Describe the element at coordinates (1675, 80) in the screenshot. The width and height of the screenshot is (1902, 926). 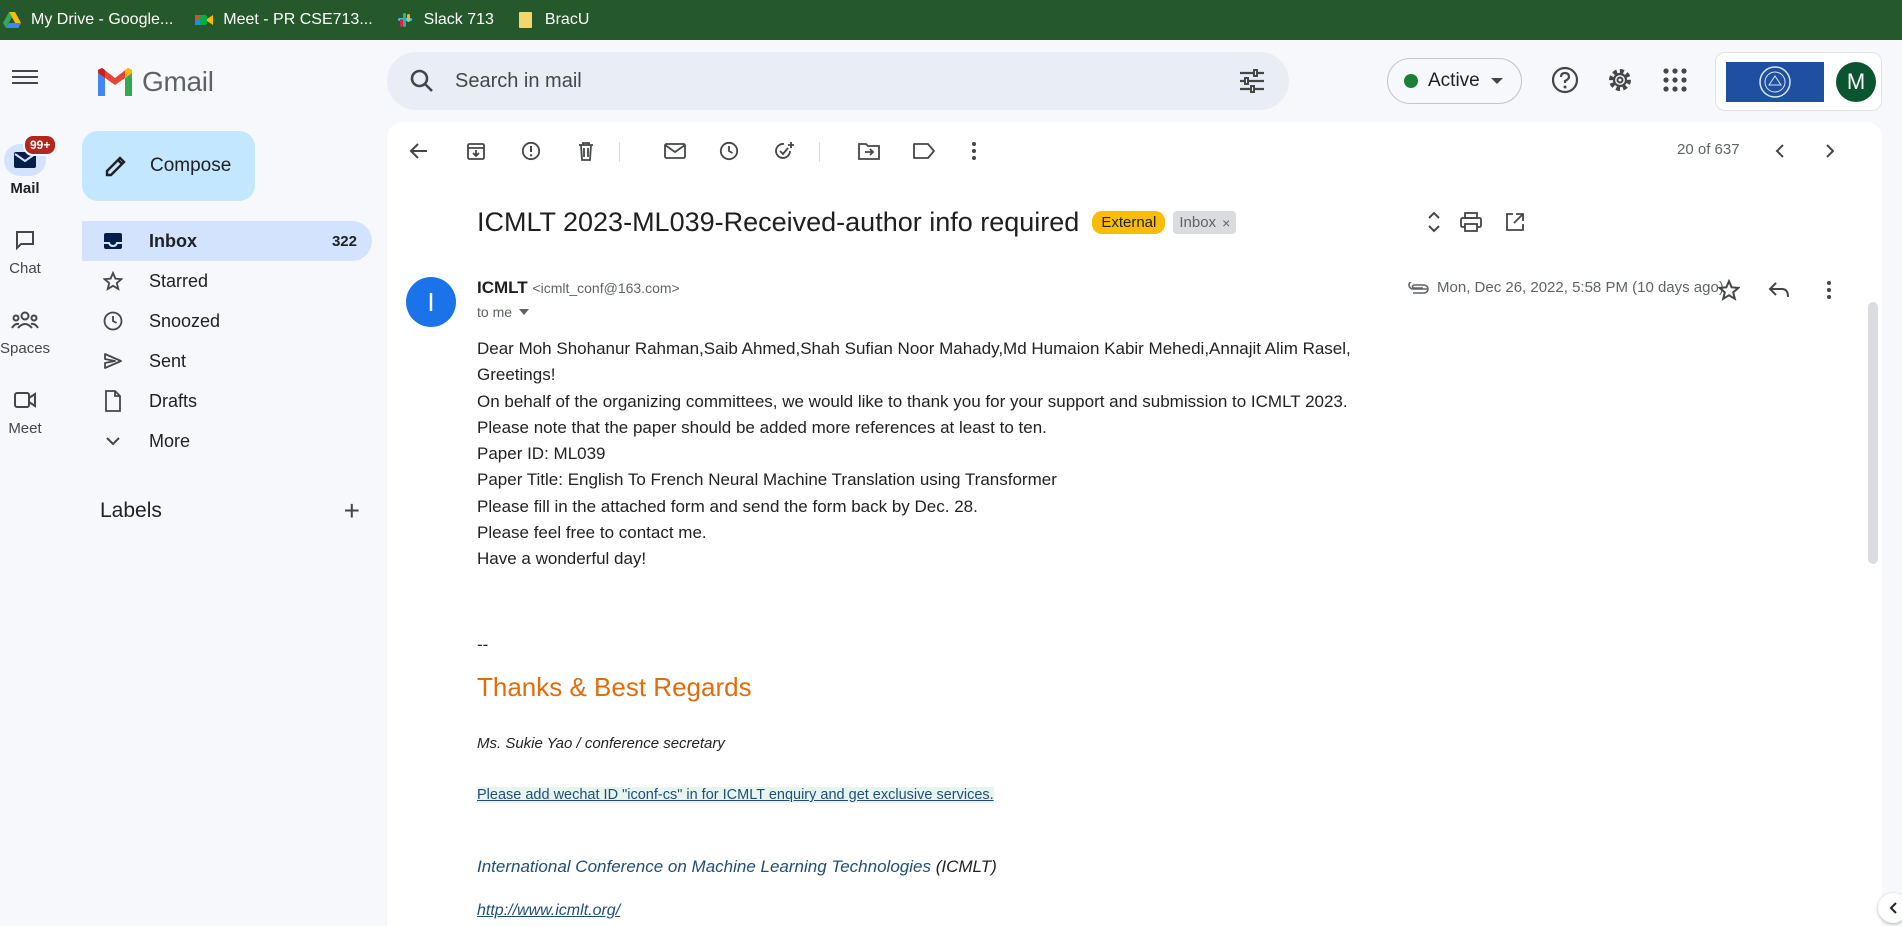
I see `google-apps-icon` at that location.